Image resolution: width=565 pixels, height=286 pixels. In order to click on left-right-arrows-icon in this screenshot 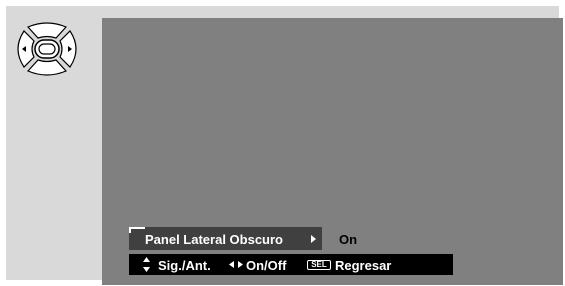, I will do `click(236, 264)`.